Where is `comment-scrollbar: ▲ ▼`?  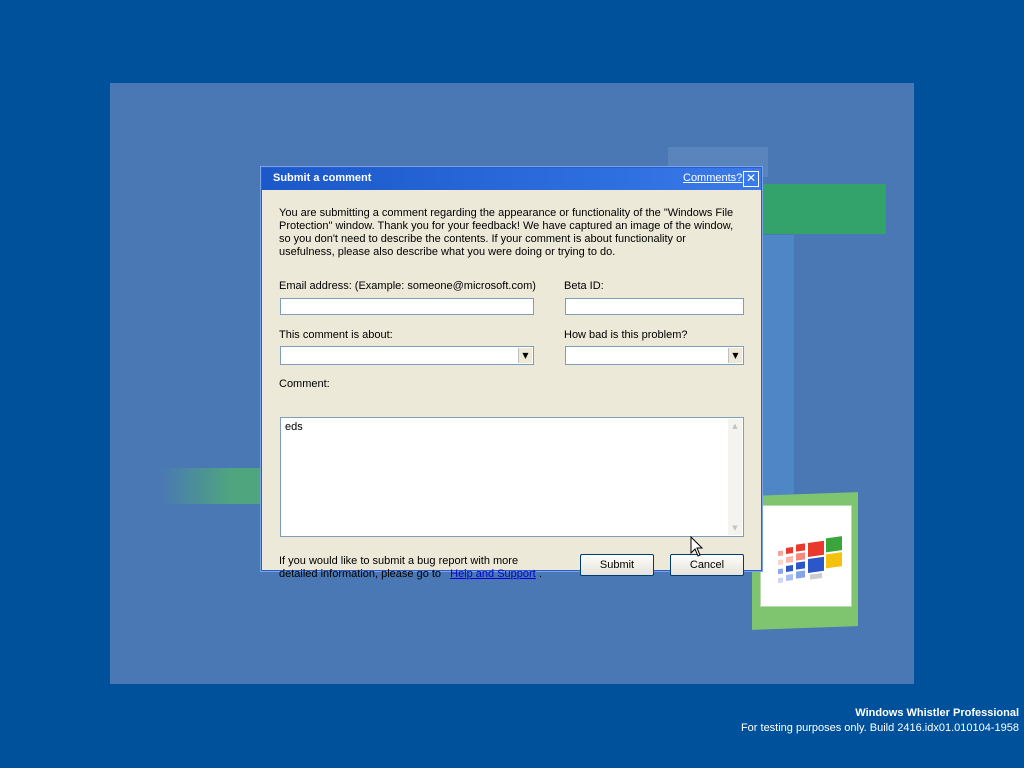 comment-scrollbar: ▲ ▼ is located at coordinates (735, 477).